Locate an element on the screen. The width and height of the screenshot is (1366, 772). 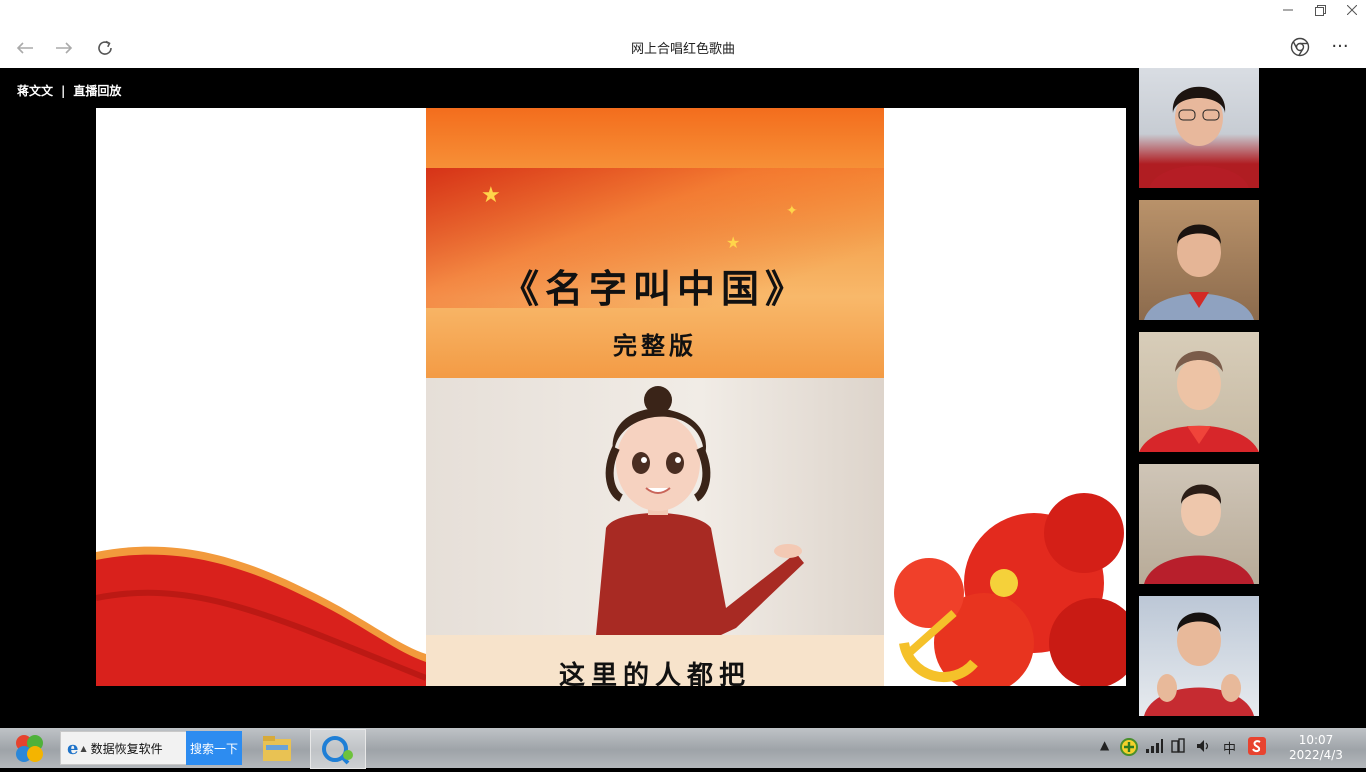
song-subtitle: 完整版 is located at coordinates (655, 346).